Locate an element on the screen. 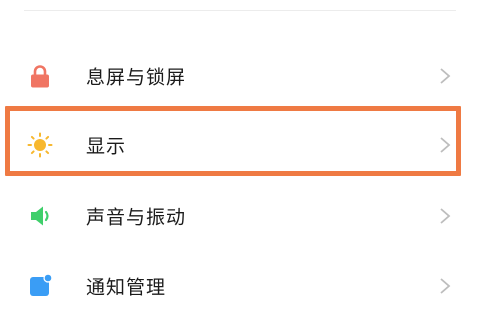  settings-item-label: 声音与振动 is located at coordinates (136, 217).